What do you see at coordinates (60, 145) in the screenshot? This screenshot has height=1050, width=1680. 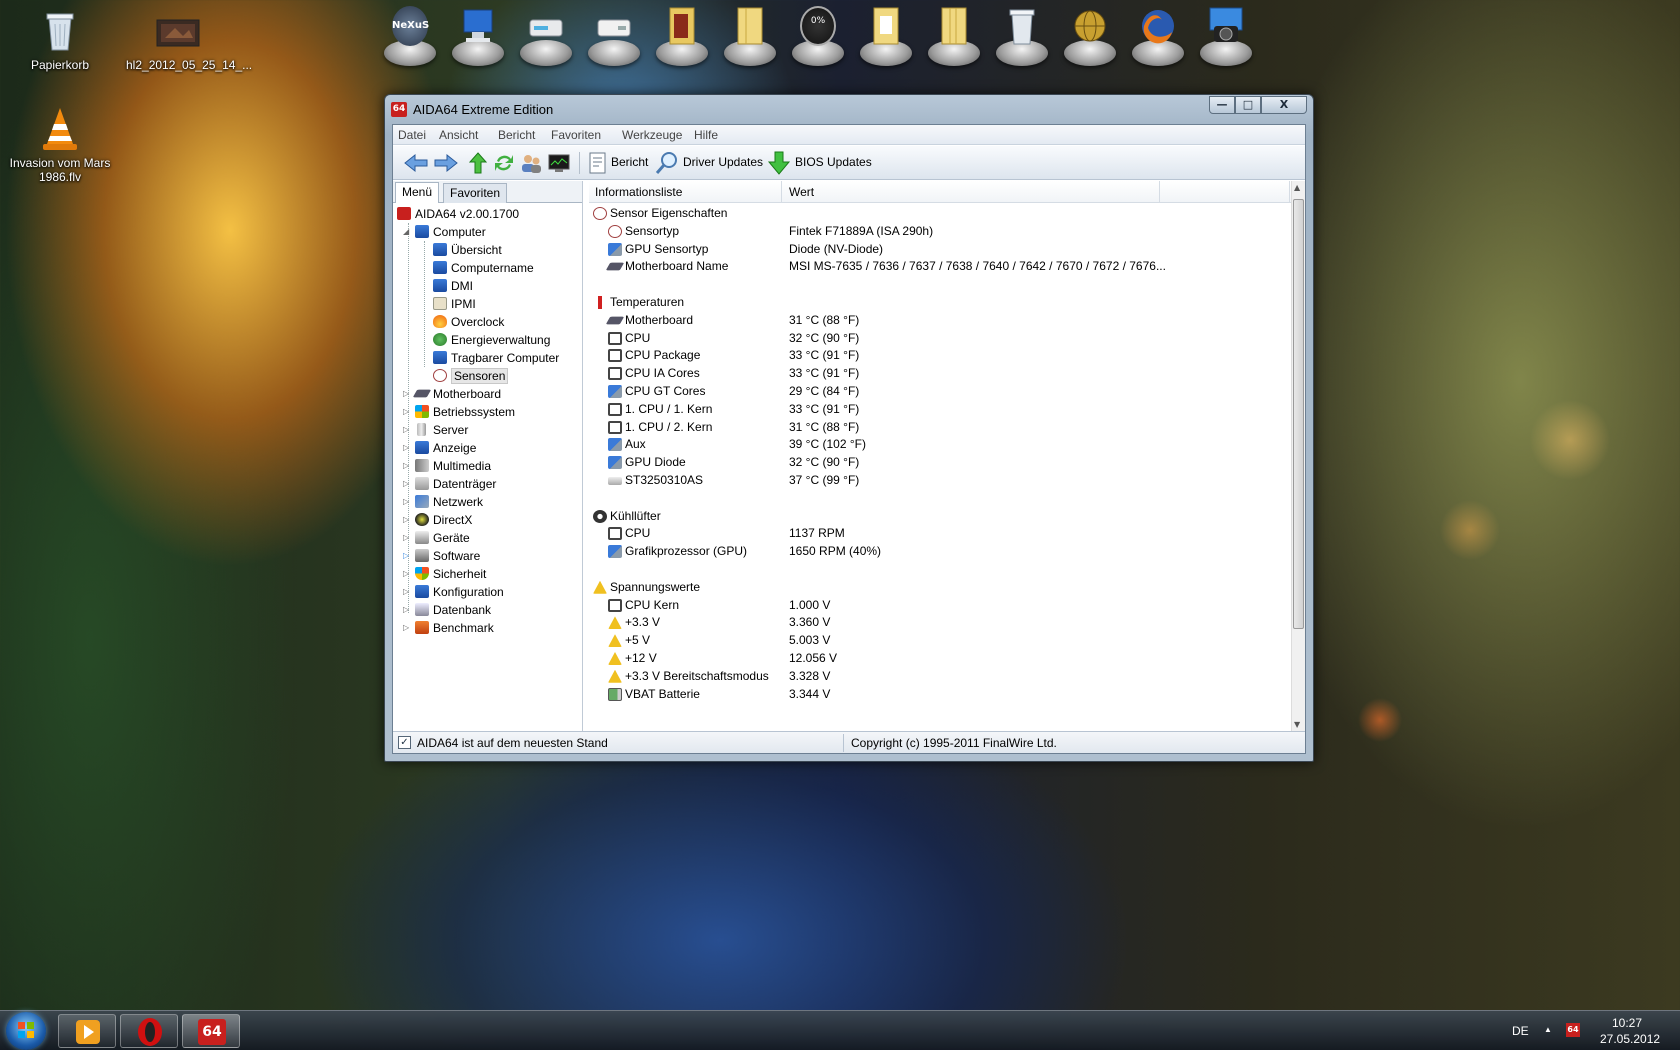 I see `desktop-icon-video-file: Invasion vom Mars 1986.flv` at bounding box center [60, 145].